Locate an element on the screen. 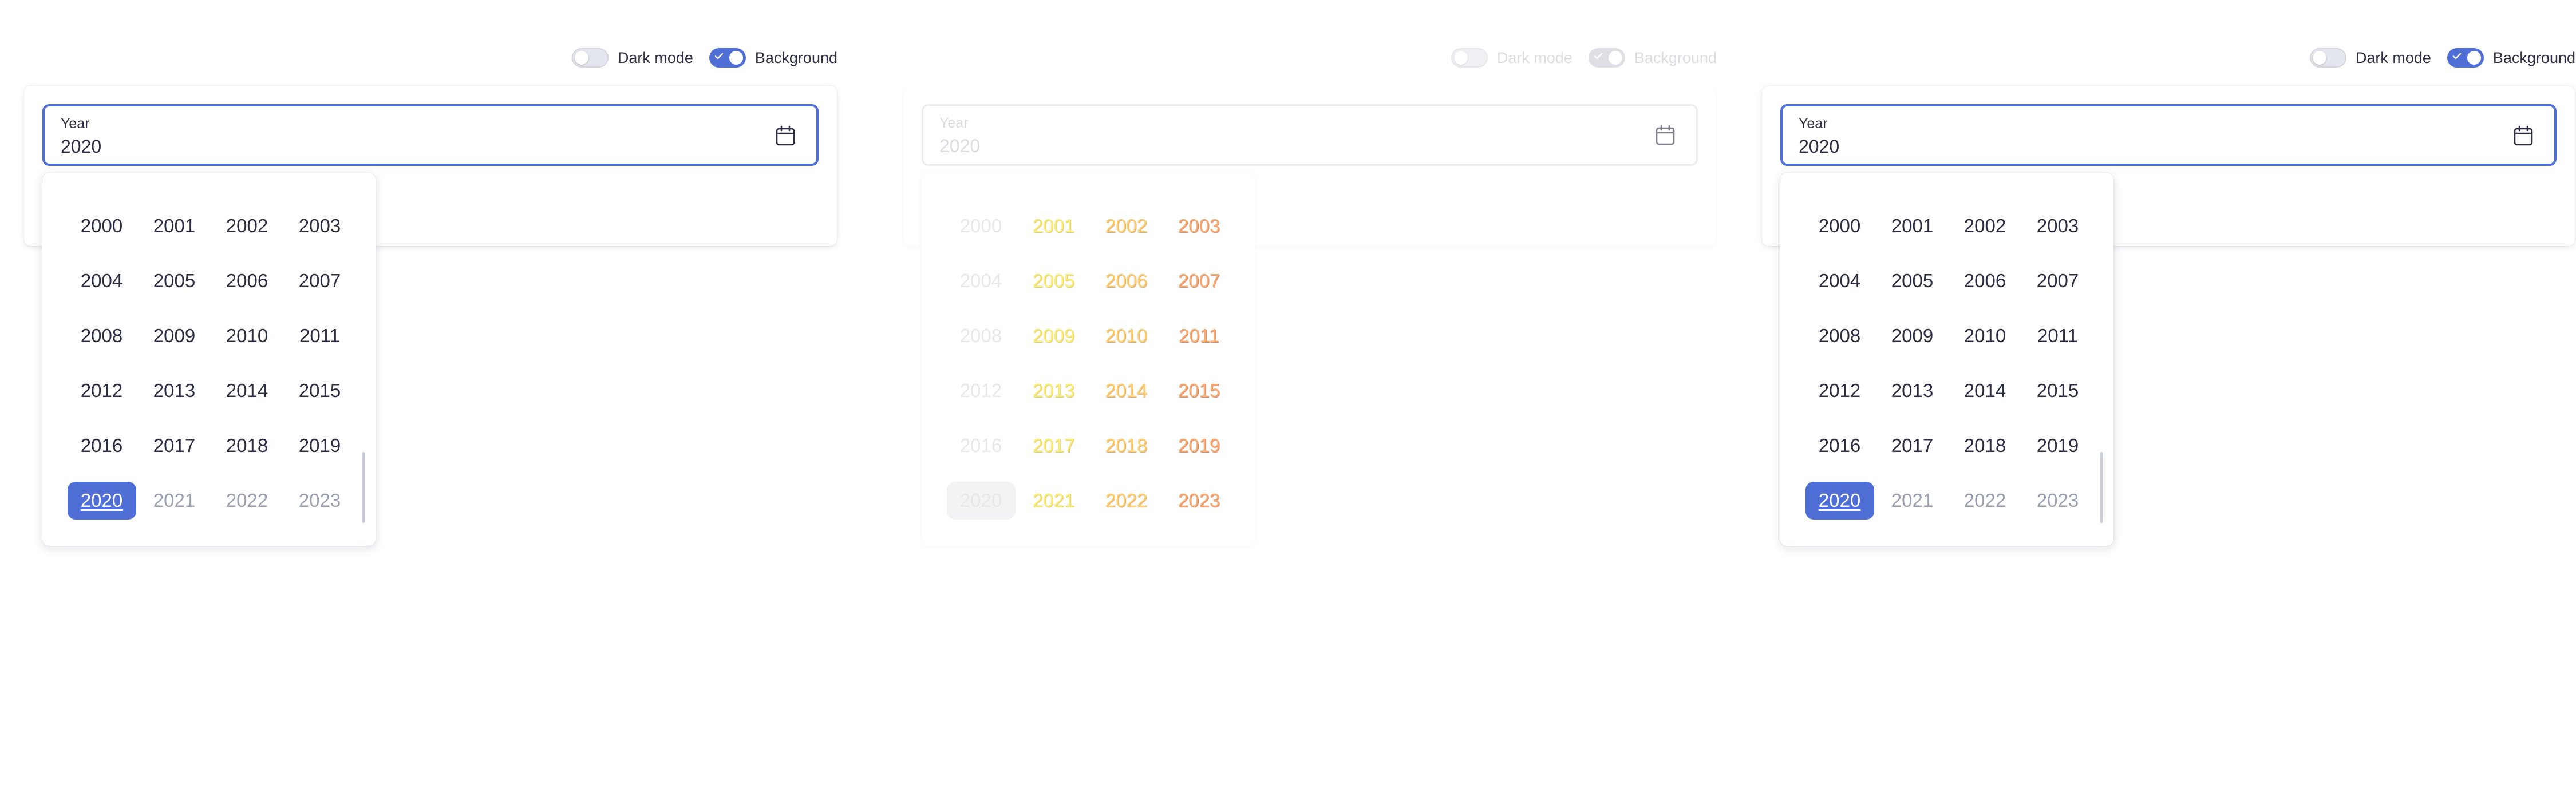 The height and width of the screenshot is (801, 2576). check-icon is located at coordinates (2457, 57).